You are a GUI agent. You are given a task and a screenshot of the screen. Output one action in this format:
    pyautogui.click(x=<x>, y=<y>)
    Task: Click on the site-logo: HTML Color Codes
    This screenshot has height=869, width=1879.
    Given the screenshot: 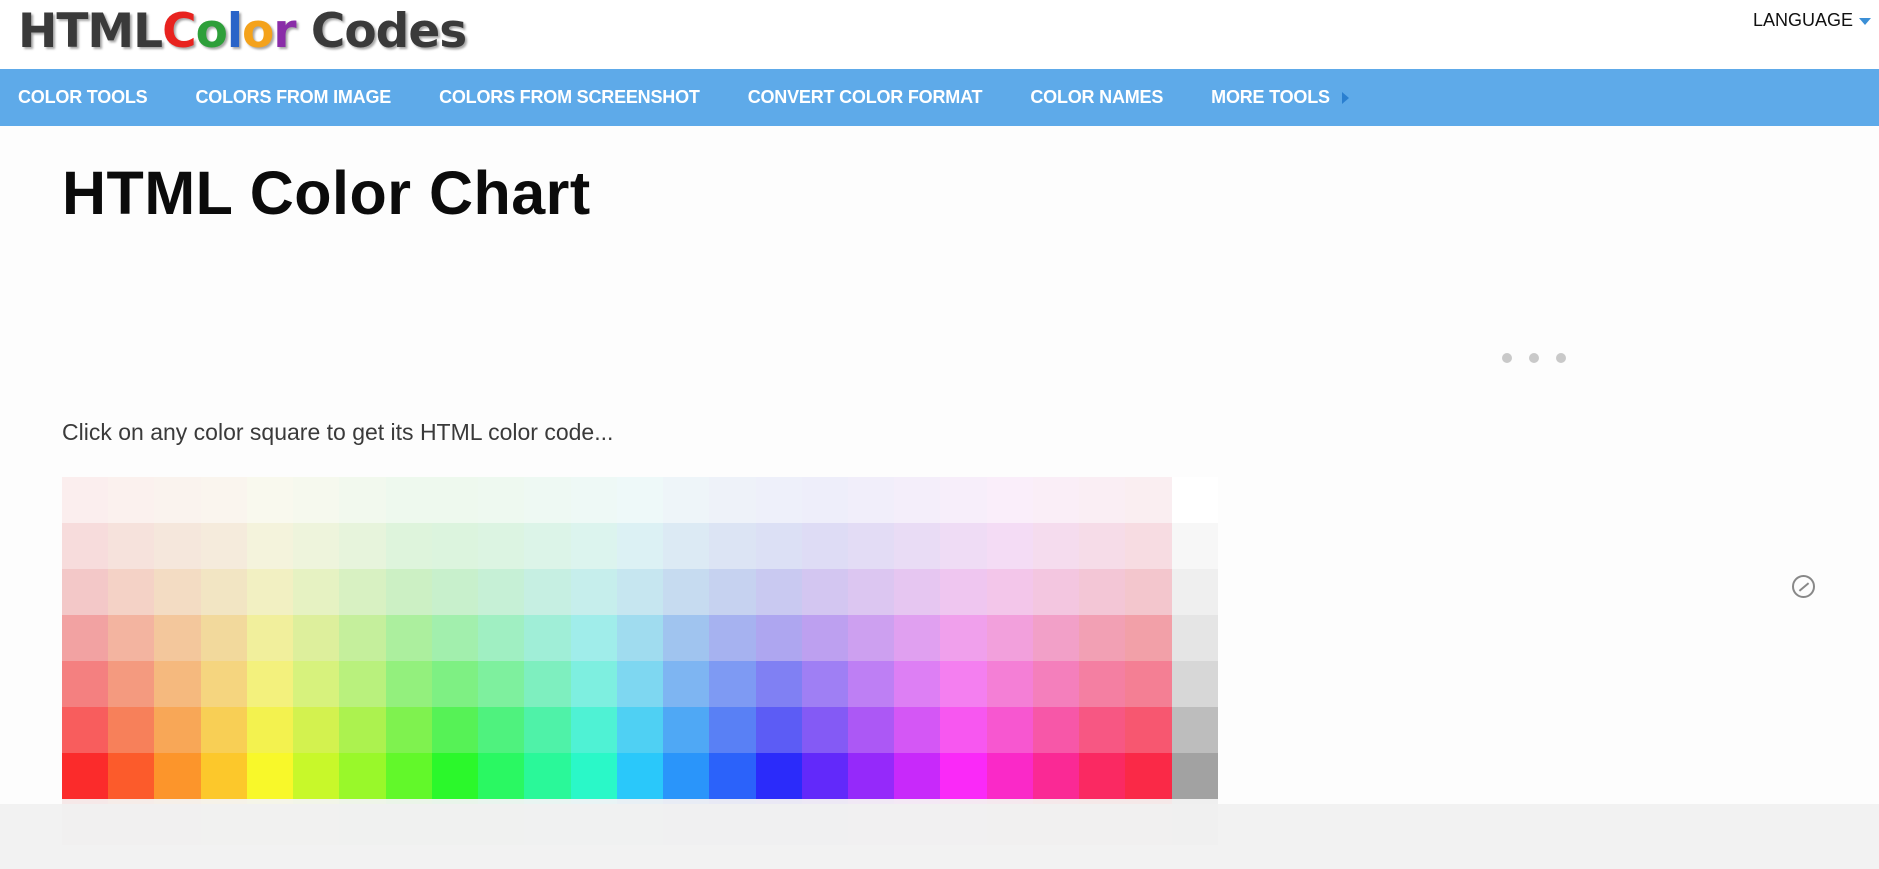 What is the action you would take?
    pyautogui.click(x=242, y=32)
    